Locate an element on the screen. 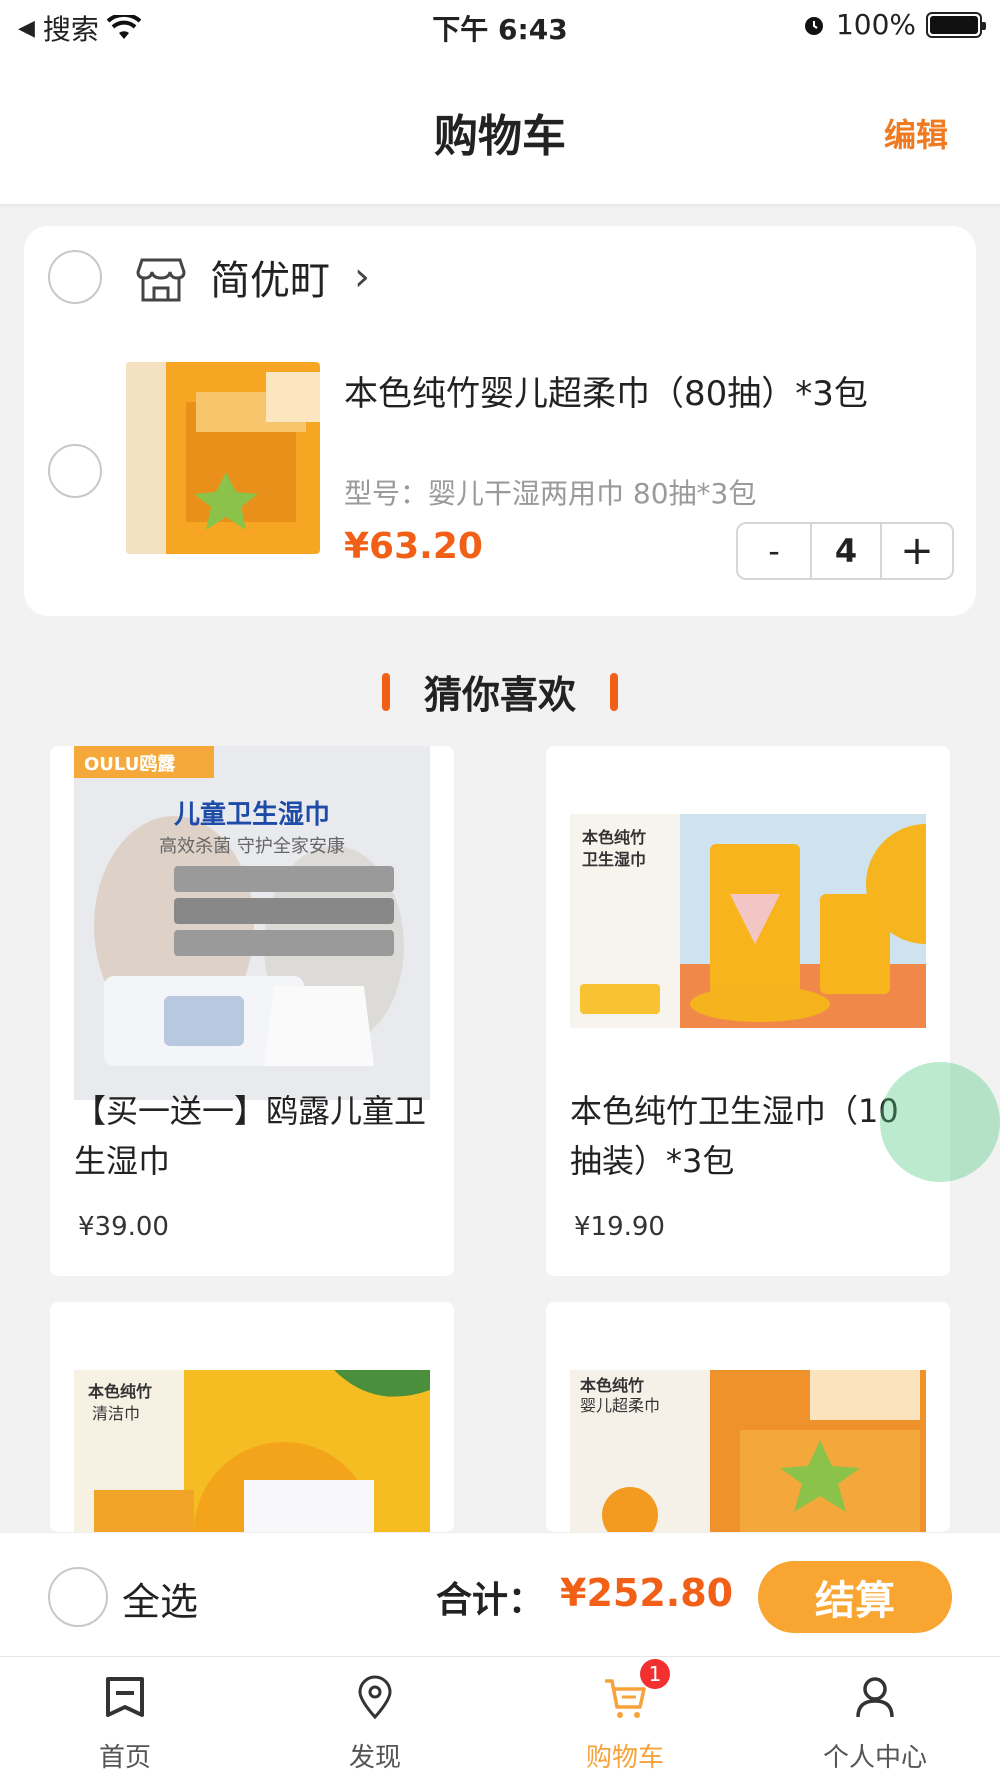 The width and height of the screenshot is (1000, 1778). product-image: 本色纯竹 卫生湿巾 is located at coordinates (748, 921).